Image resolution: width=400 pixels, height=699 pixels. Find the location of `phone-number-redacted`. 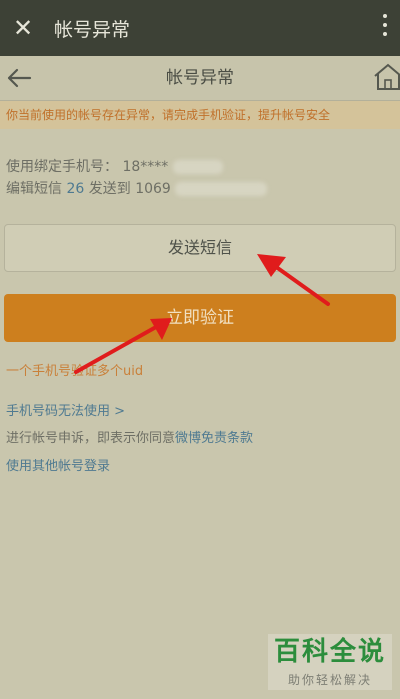

phone-number-redacted is located at coordinates (197, 167).